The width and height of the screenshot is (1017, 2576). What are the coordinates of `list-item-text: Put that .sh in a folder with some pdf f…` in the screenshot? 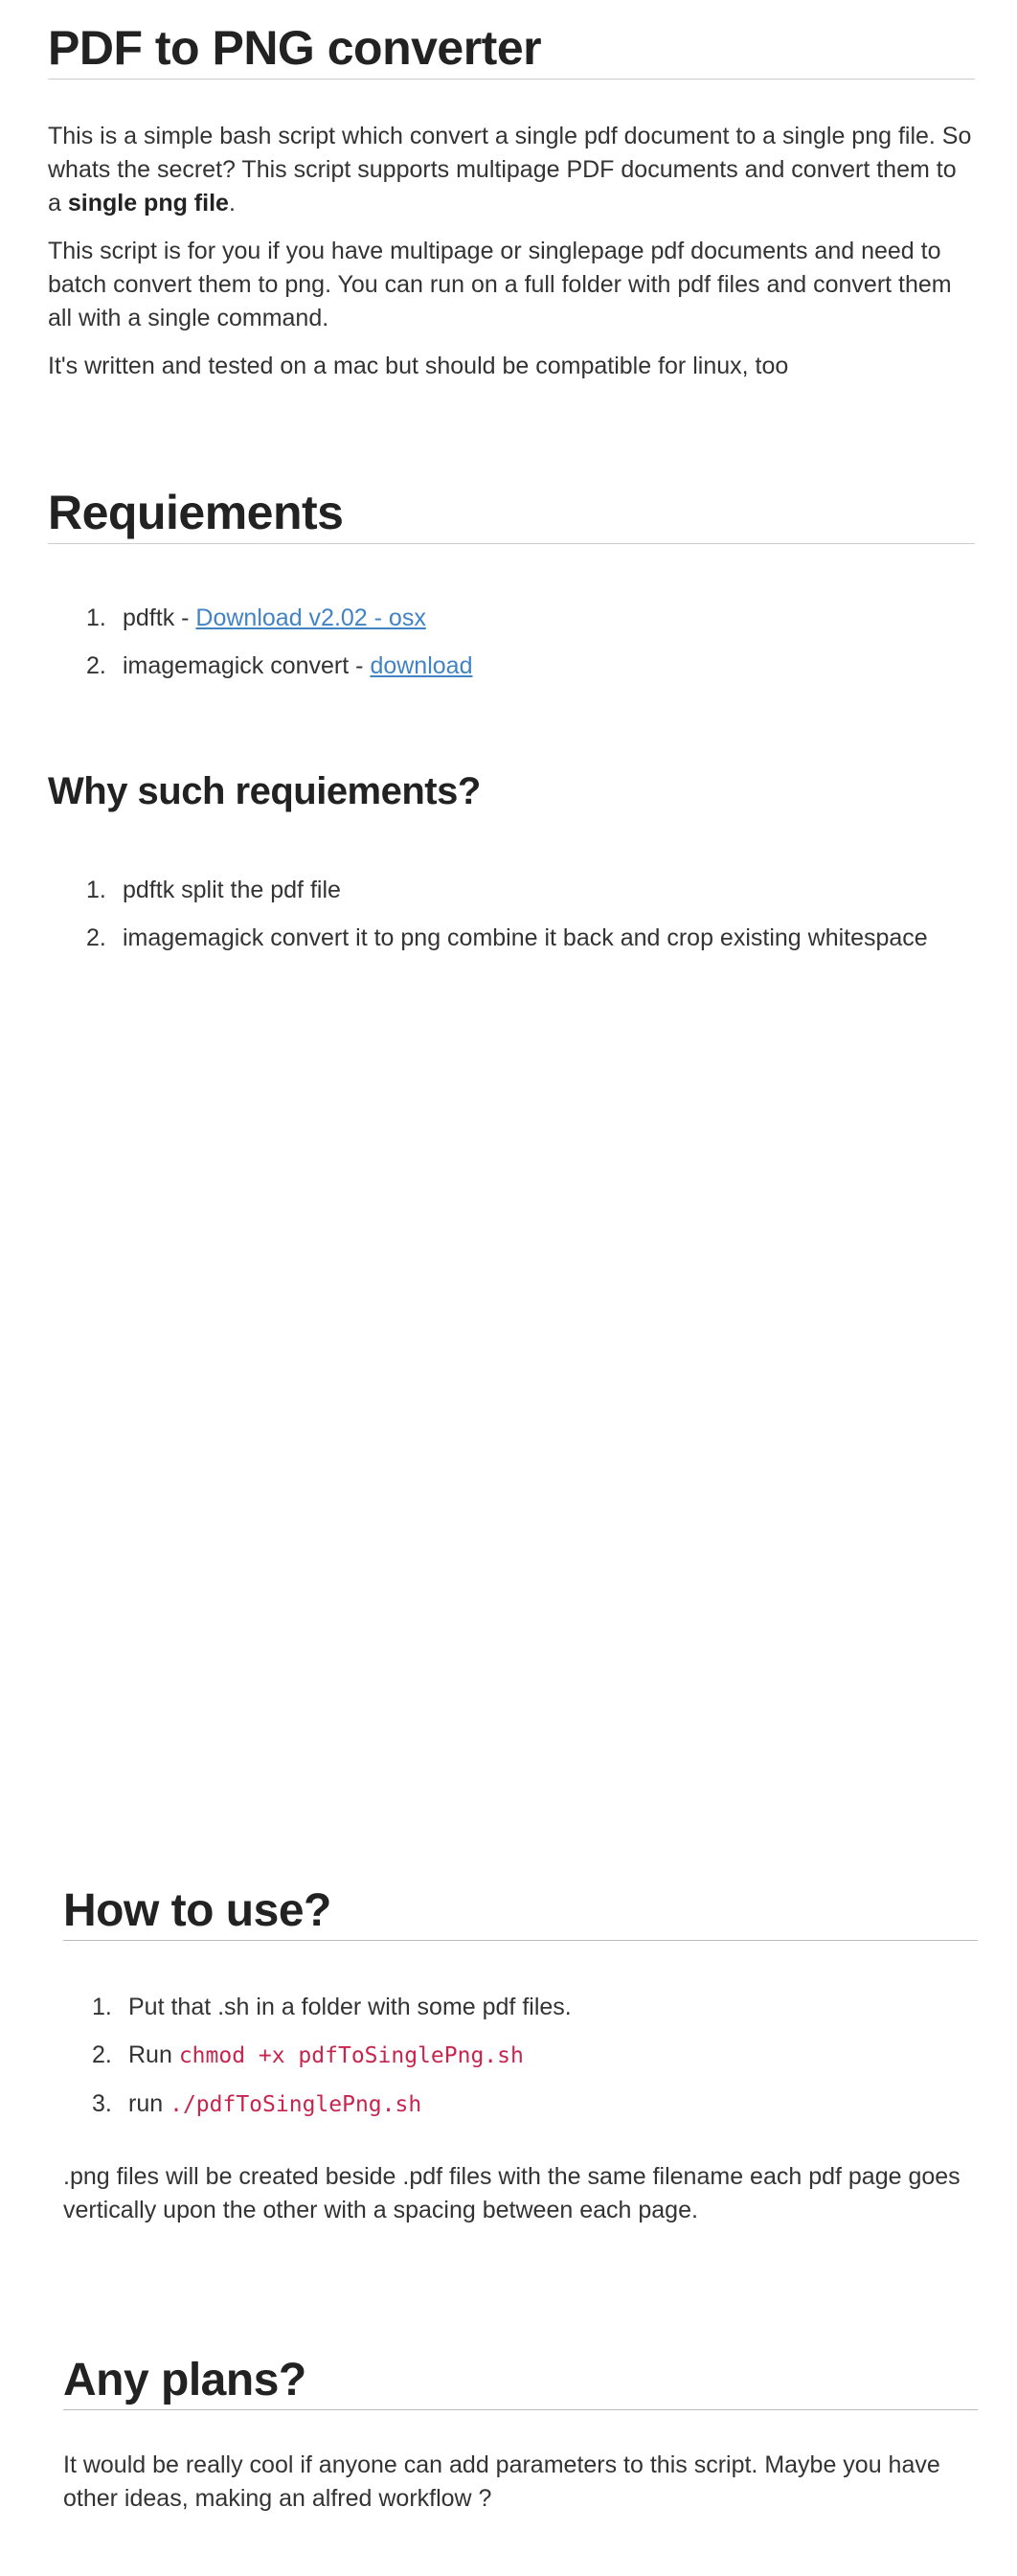 It's located at (350, 2007).